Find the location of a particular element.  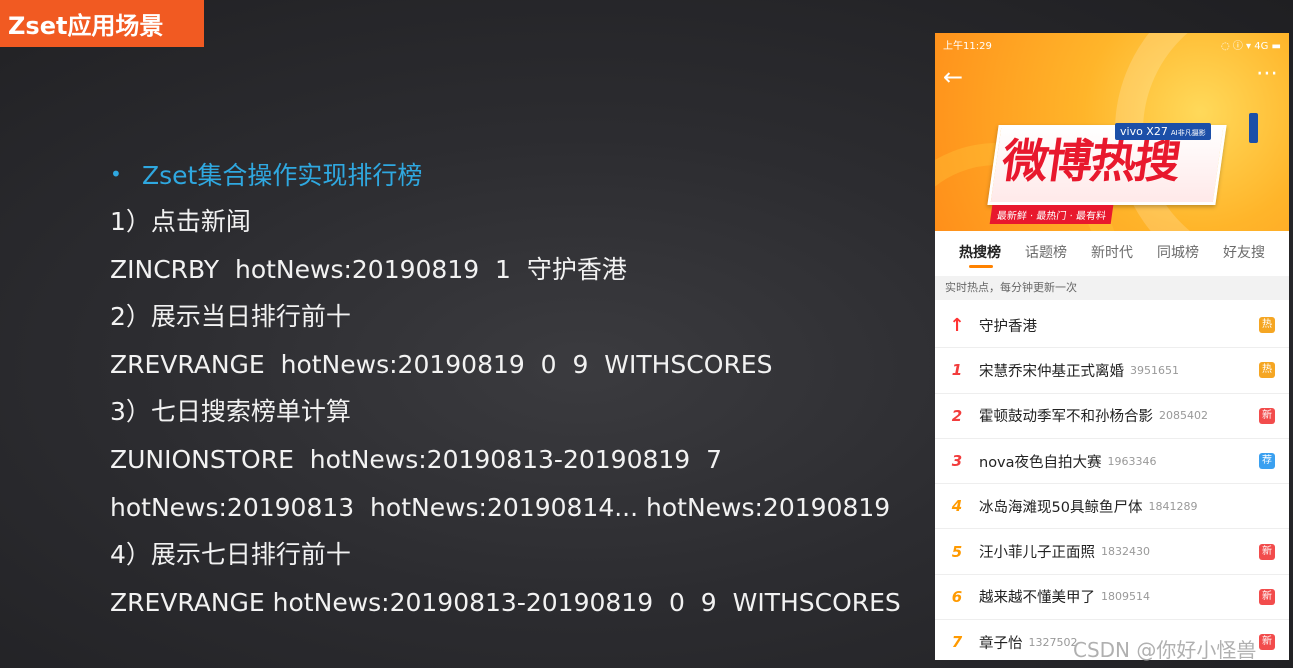

watermark: CSDN @你好小怪兽 is located at coordinates (1165, 650).